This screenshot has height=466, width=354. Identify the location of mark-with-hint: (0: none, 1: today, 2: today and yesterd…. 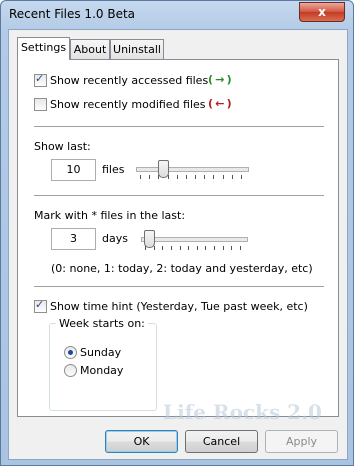
(182, 268).